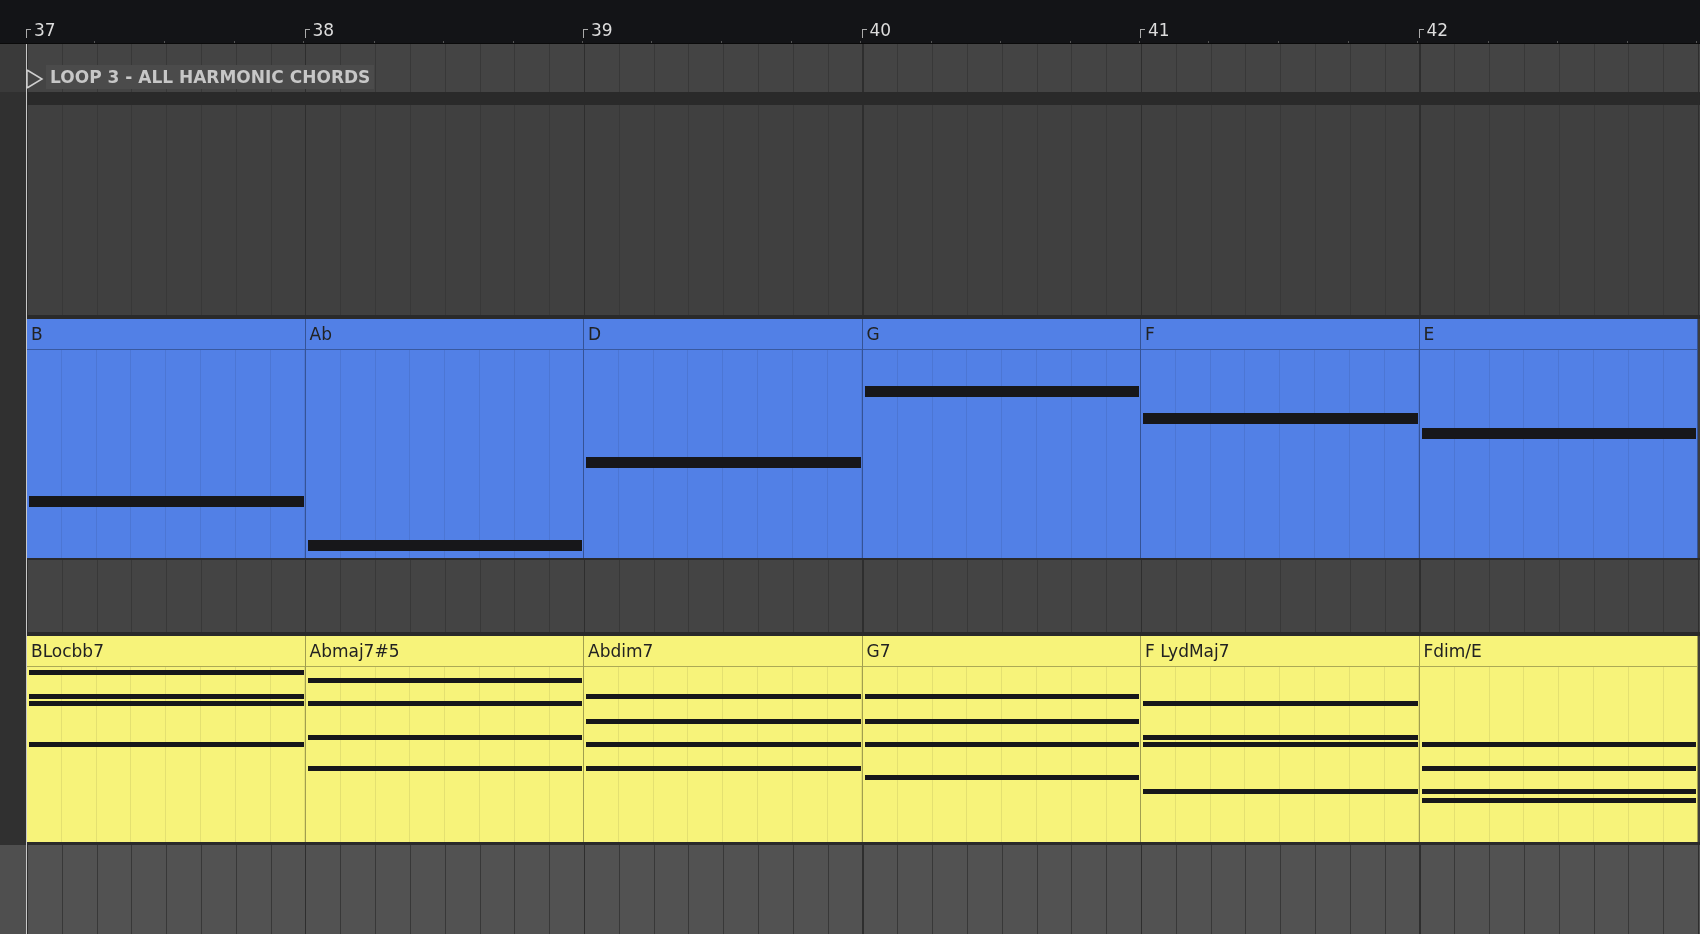 Image resolution: width=1700 pixels, height=934 pixels. I want to click on clip-name: D, so click(723, 334).